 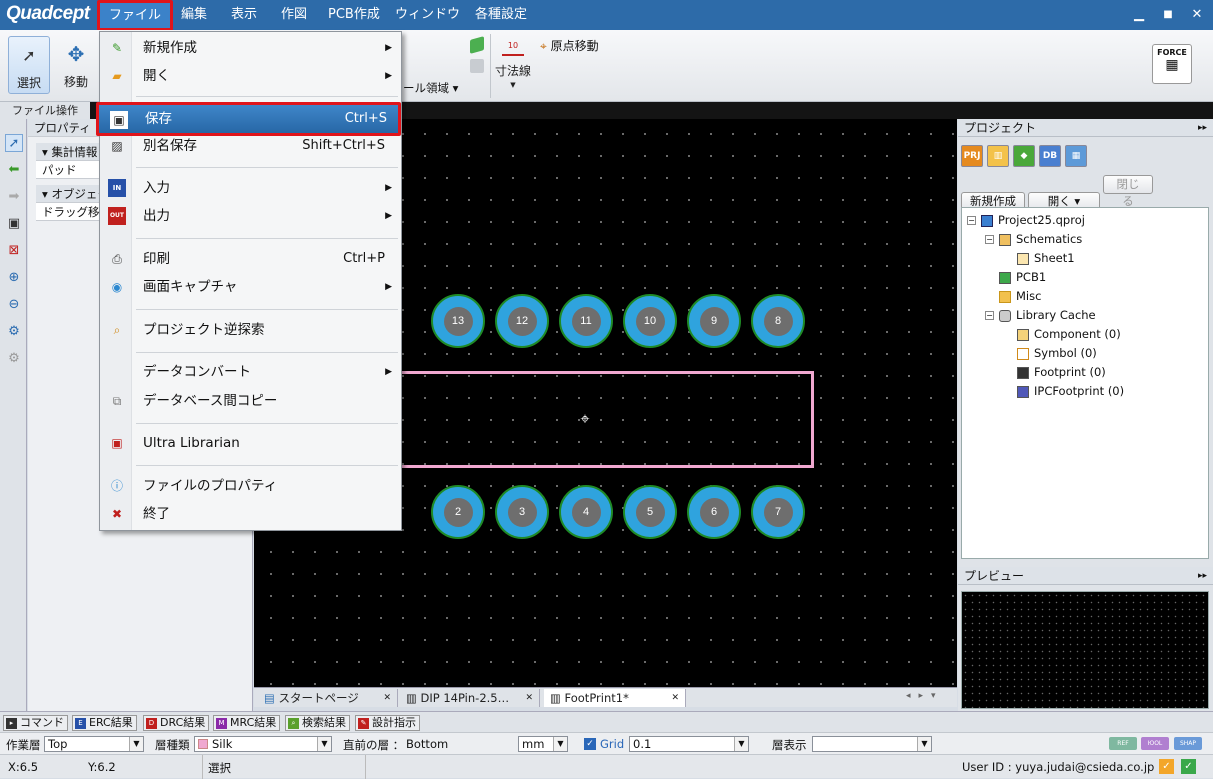 I want to click on menu-edit: 編集, so click(x=194, y=15).